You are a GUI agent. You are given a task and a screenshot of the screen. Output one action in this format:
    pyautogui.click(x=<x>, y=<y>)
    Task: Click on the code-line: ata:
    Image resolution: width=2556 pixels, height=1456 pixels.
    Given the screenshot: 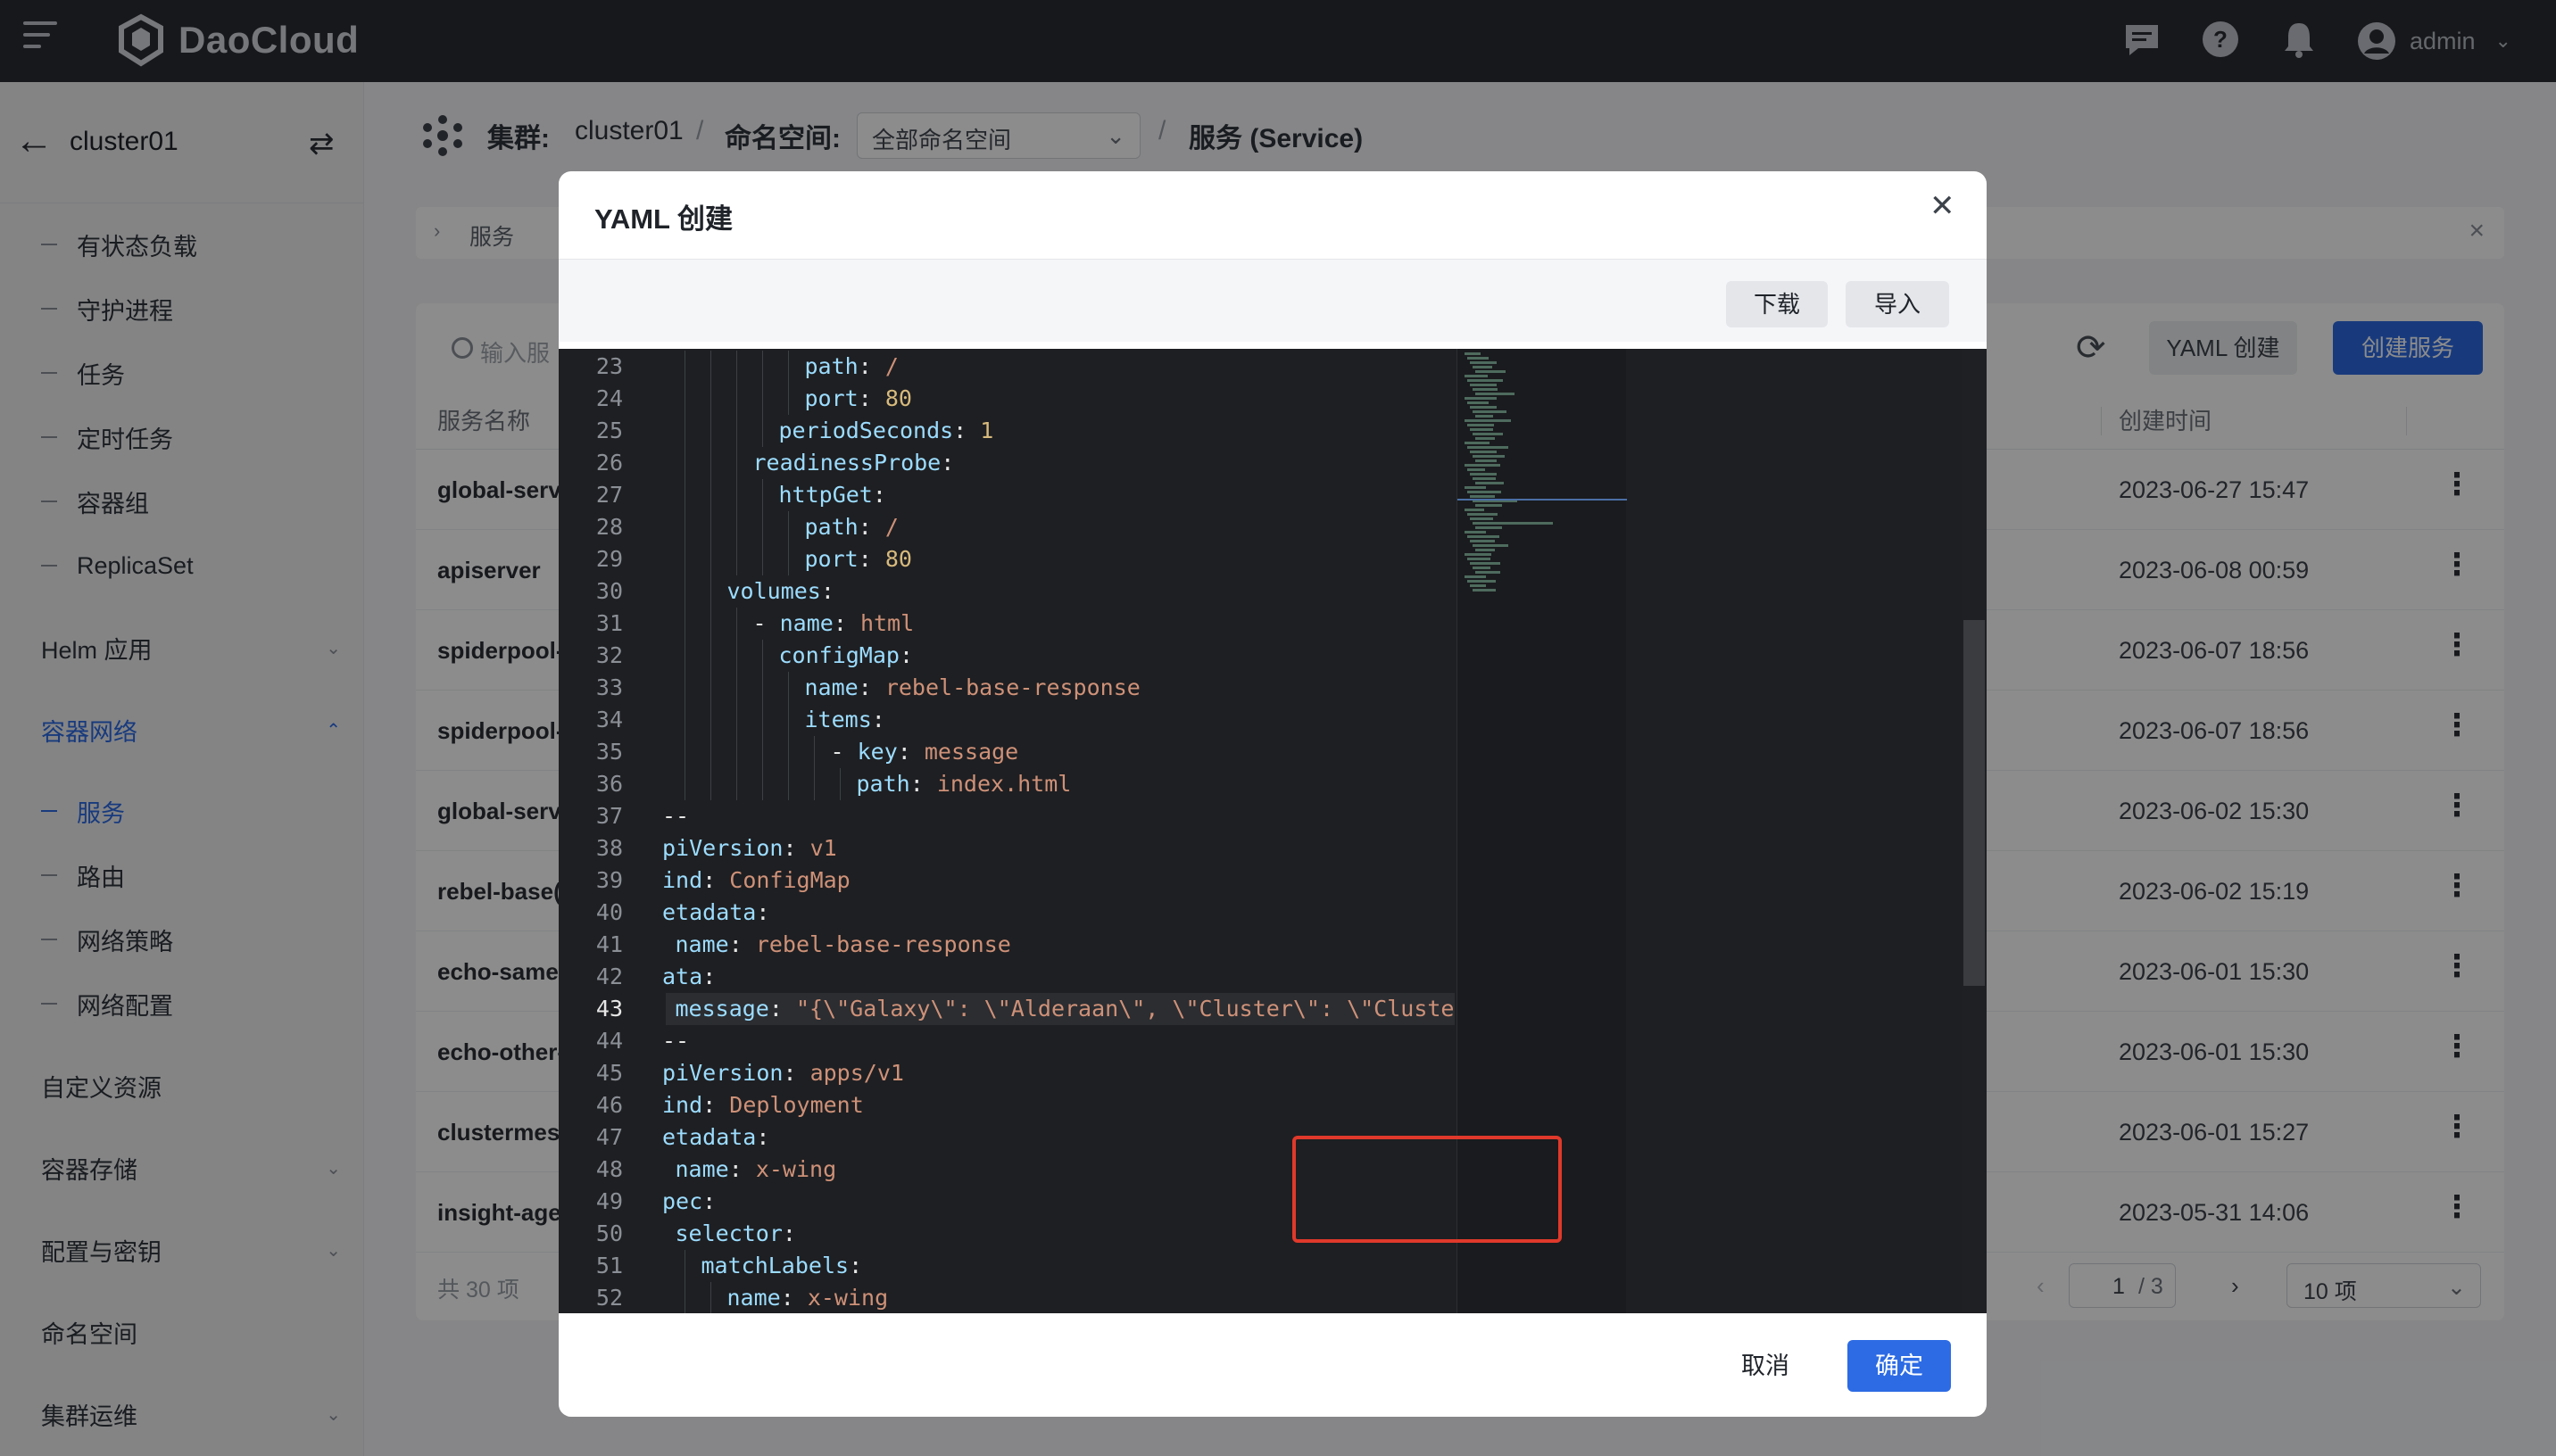 What is the action you would take?
    pyautogui.click(x=696, y=977)
    